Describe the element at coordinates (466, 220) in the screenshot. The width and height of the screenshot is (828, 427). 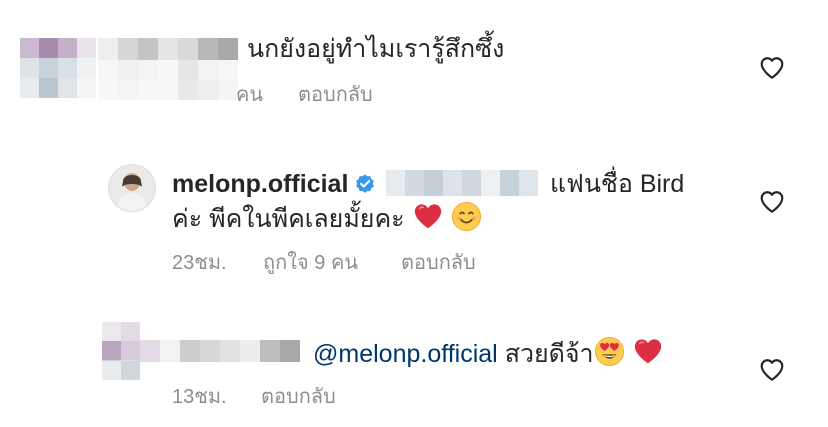
I see `smiling-face-emoji` at that location.